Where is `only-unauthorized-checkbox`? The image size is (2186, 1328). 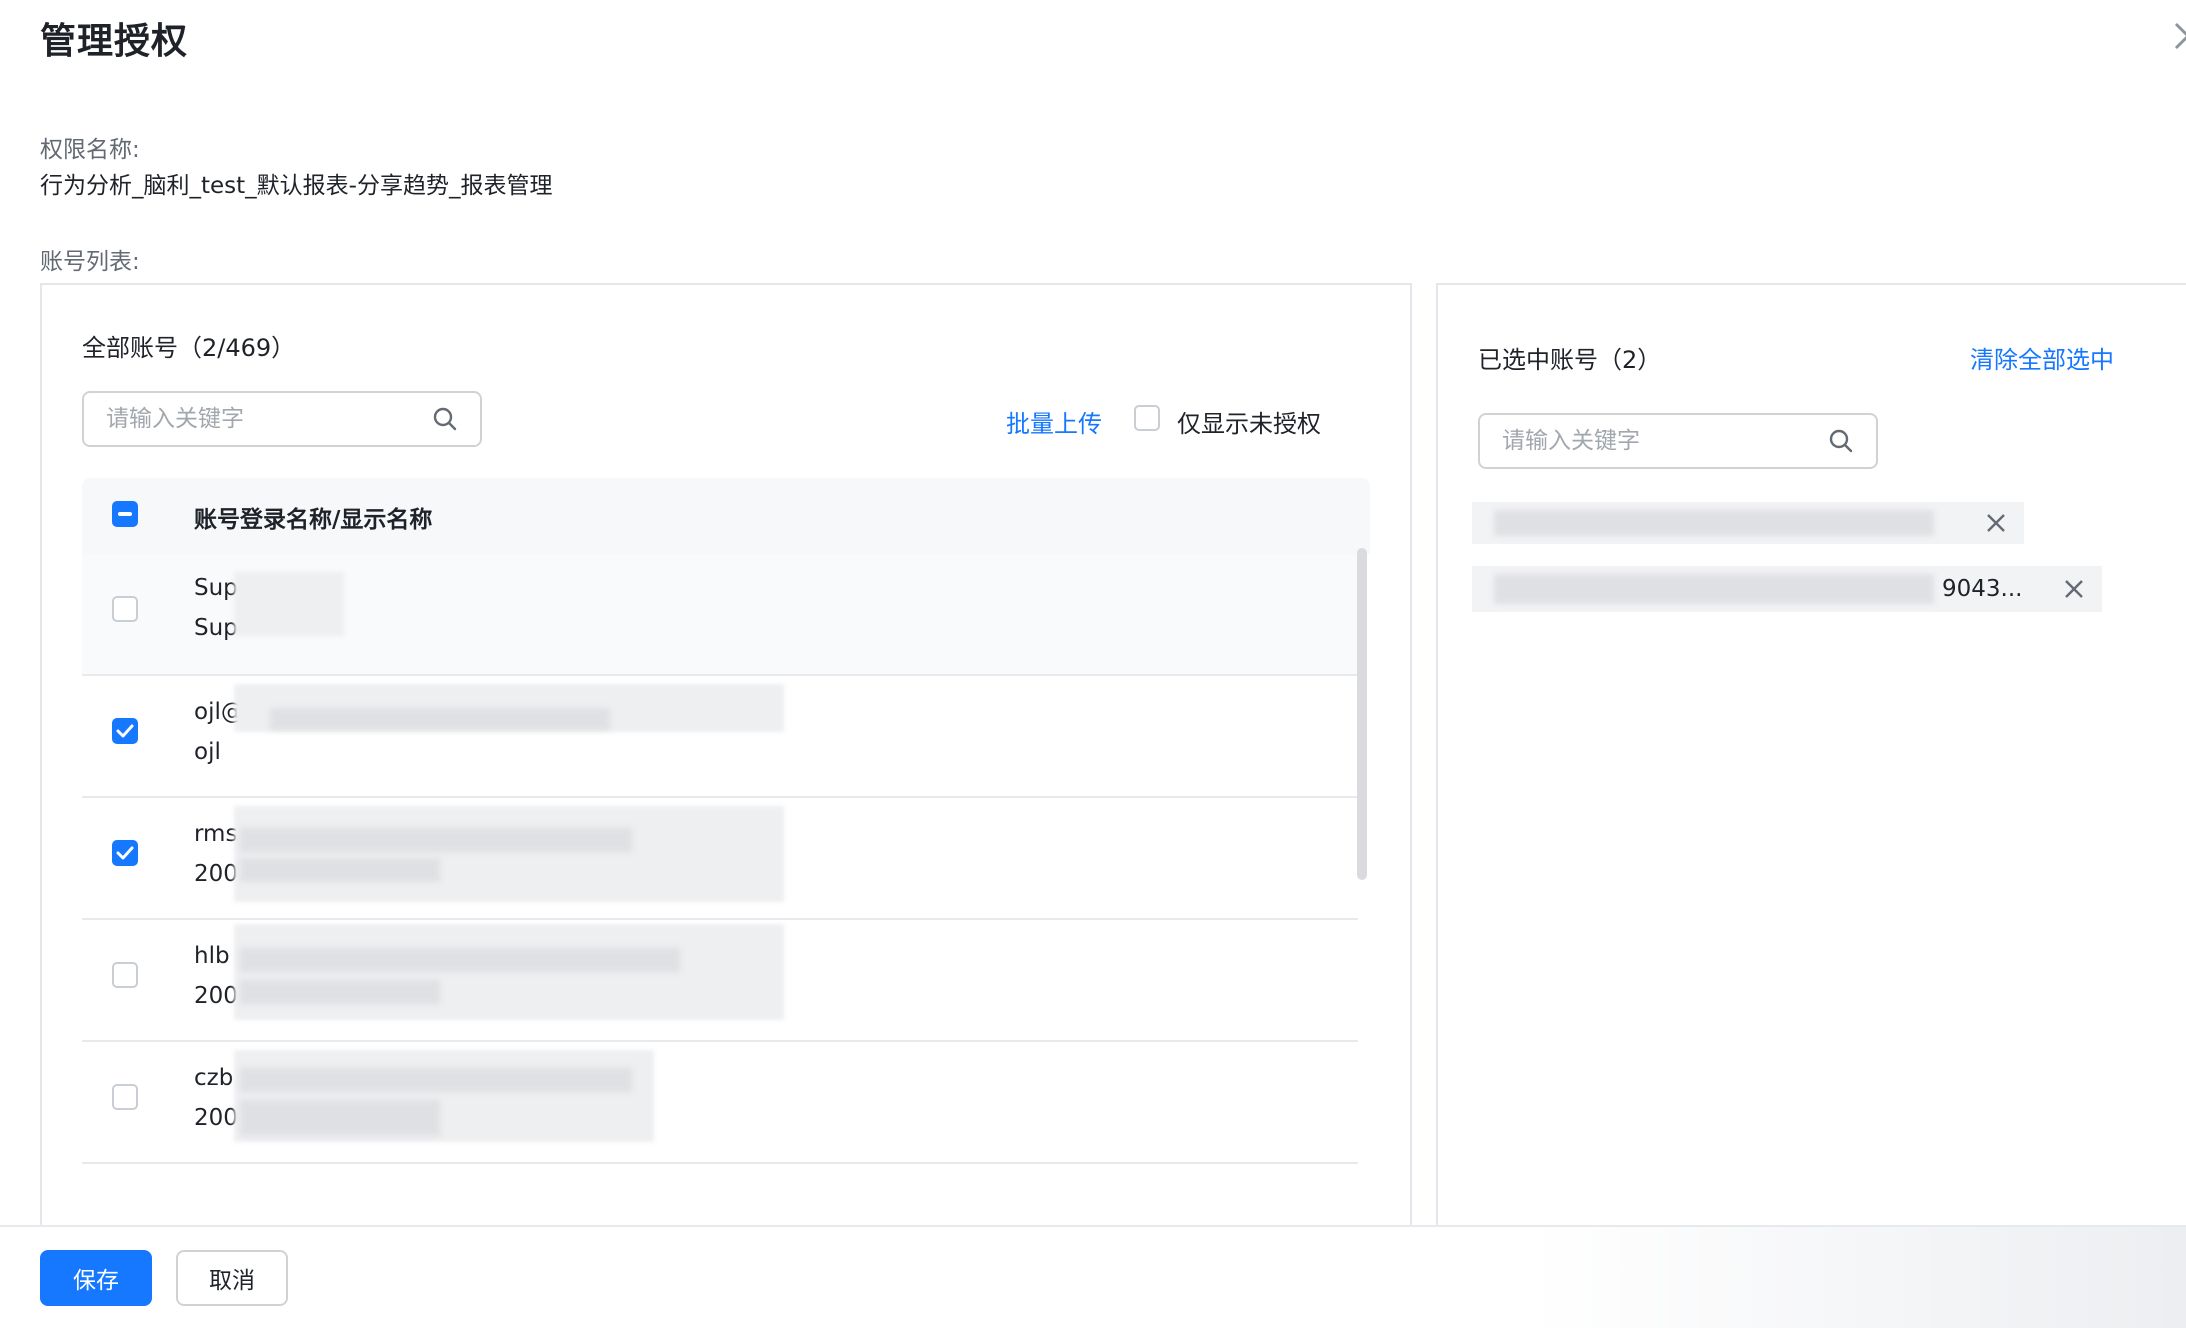 only-unauthorized-checkbox is located at coordinates (1147, 418).